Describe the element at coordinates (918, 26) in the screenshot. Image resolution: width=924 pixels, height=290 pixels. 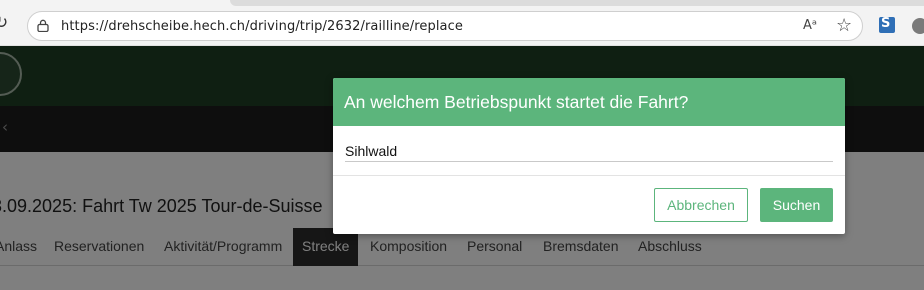
I see `profile-icon` at that location.